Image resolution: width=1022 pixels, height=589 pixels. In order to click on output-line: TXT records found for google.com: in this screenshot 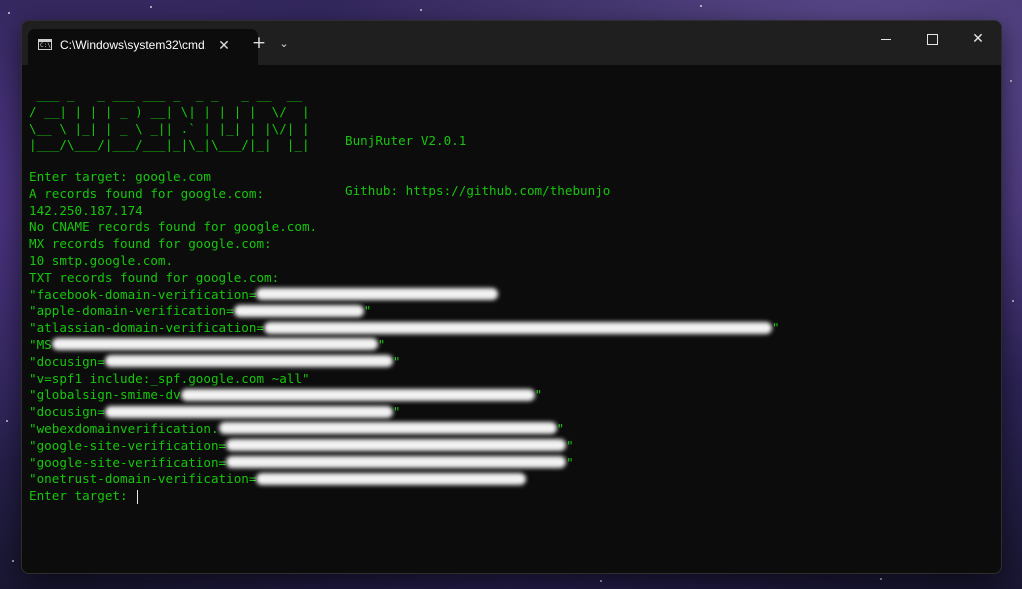, I will do `click(154, 277)`.